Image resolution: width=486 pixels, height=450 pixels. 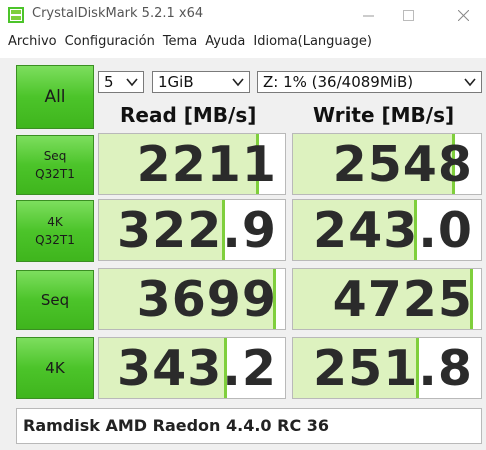 What do you see at coordinates (176, 82) in the screenshot?
I see `test-size-value: 1GiB` at bounding box center [176, 82].